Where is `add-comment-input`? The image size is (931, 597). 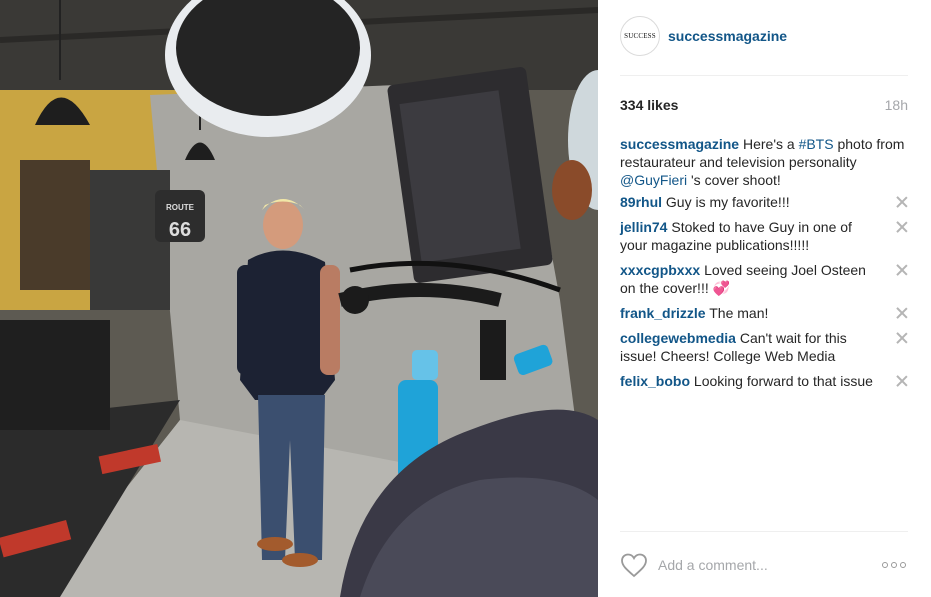
add-comment-input is located at coordinates (763, 565).